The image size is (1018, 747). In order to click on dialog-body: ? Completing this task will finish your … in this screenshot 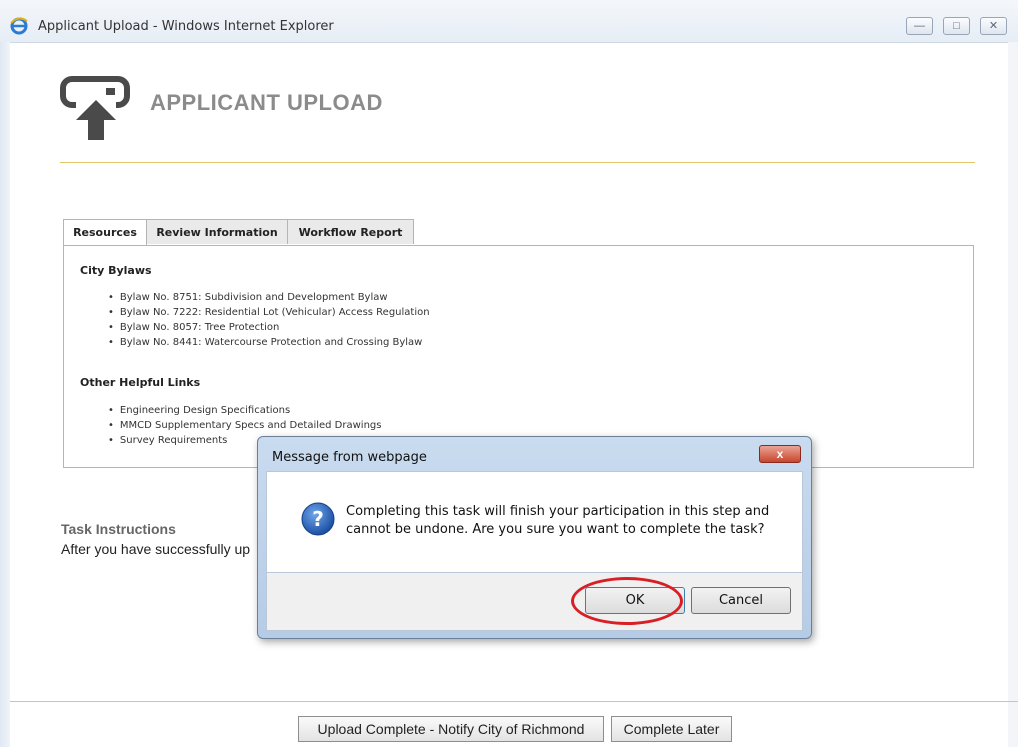, I will do `click(534, 522)`.